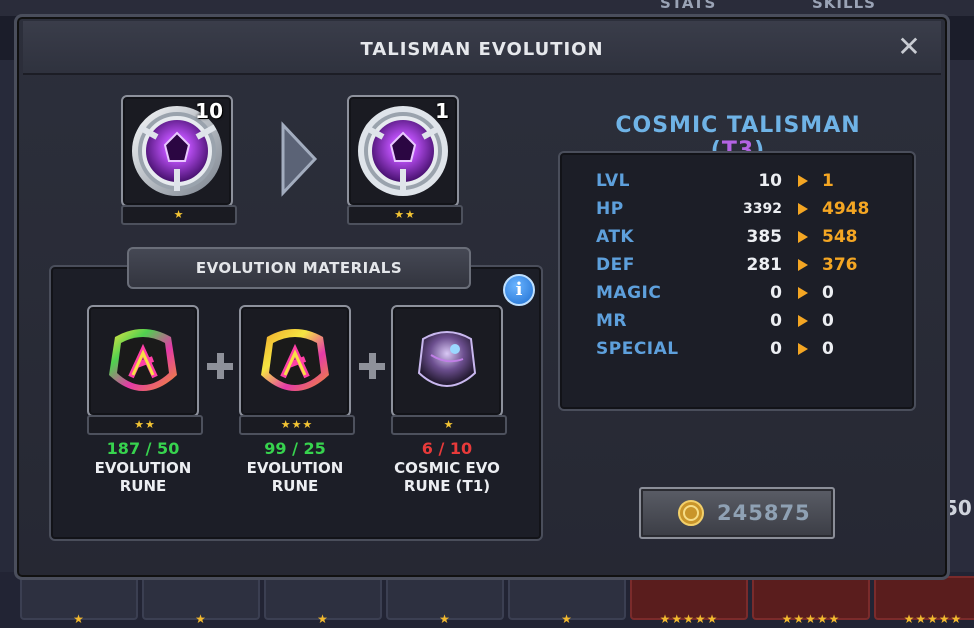 Image resolution: width=974 pixels, height=628 pixels. Describe the element at coordinates (828, 181) in the screenshot. I see `stat-new-value: 1` at that location.